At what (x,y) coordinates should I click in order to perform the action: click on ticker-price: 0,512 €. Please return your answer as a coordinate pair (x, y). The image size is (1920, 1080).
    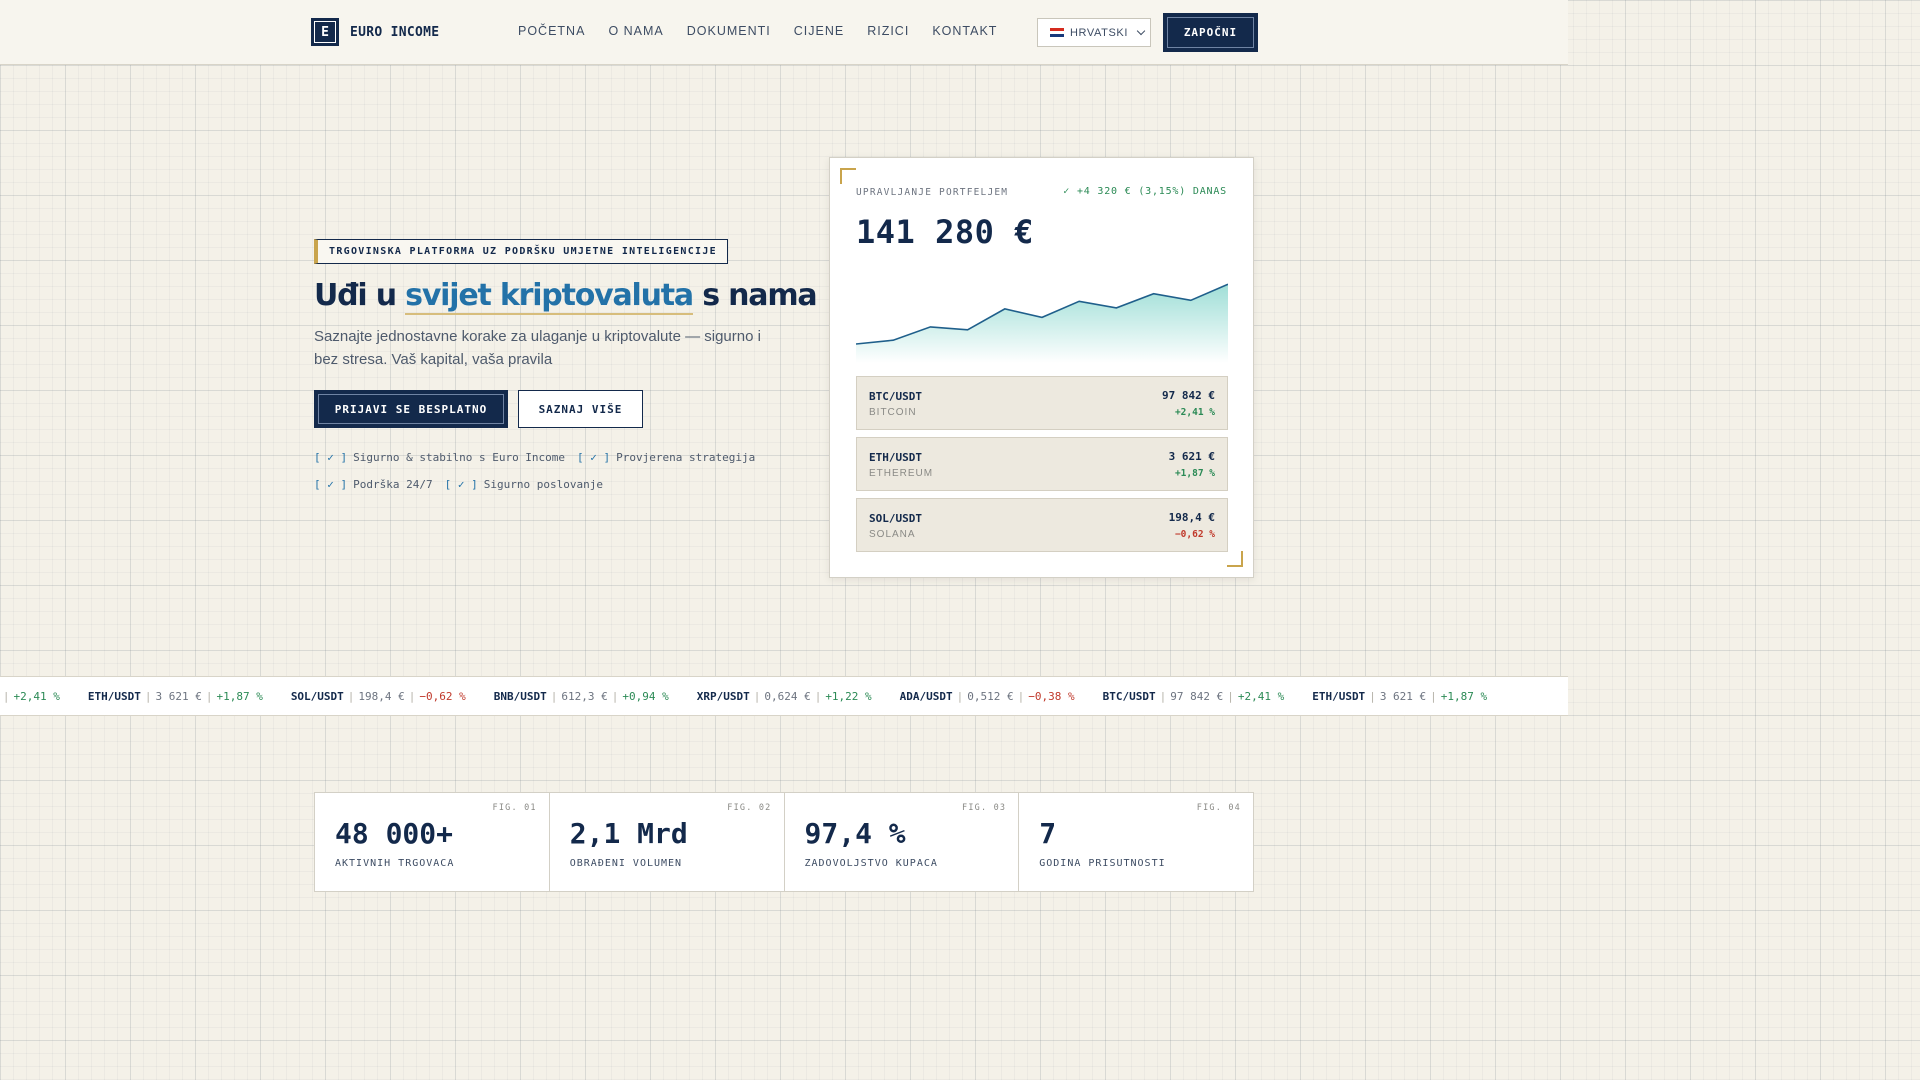
    Looking at the image, I should click on (990, 696).